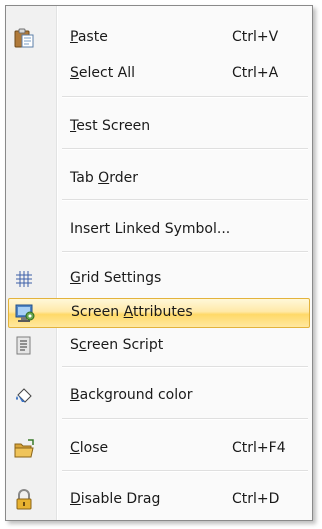 Image resolution: width=322 pixels, height=529 pixels. I want to click on menu-item-shortcut: Ctrl+D, so click(256, 499).